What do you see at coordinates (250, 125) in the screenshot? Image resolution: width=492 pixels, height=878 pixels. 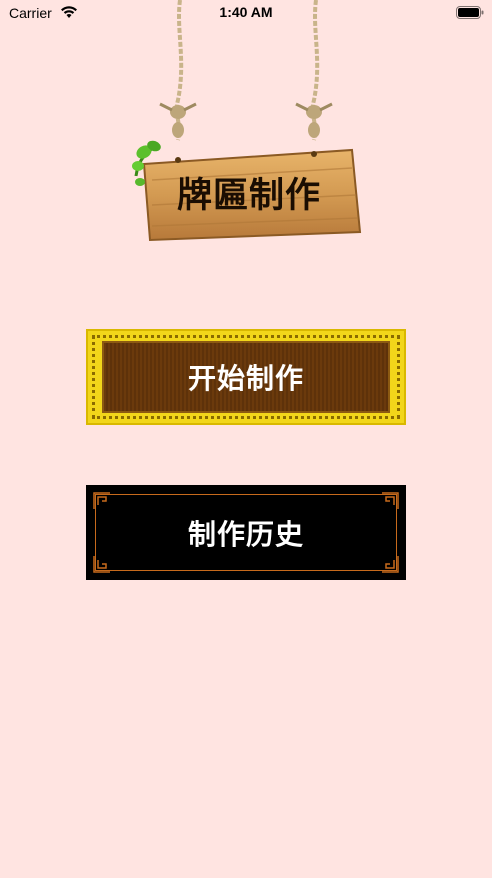 I see `title-sign: 牌匾制作` at bounding box center [250, 125].